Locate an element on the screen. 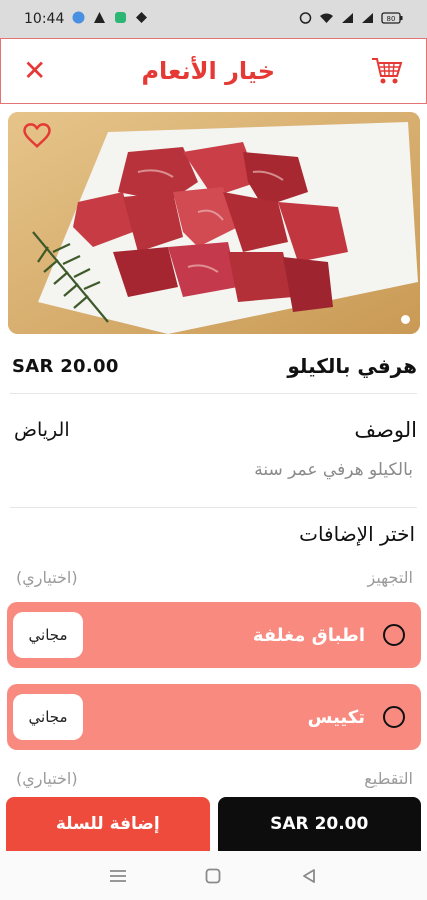 The height and width of the screenshot is (900, 427). facebook-icon is located at coordinates (78, 19).